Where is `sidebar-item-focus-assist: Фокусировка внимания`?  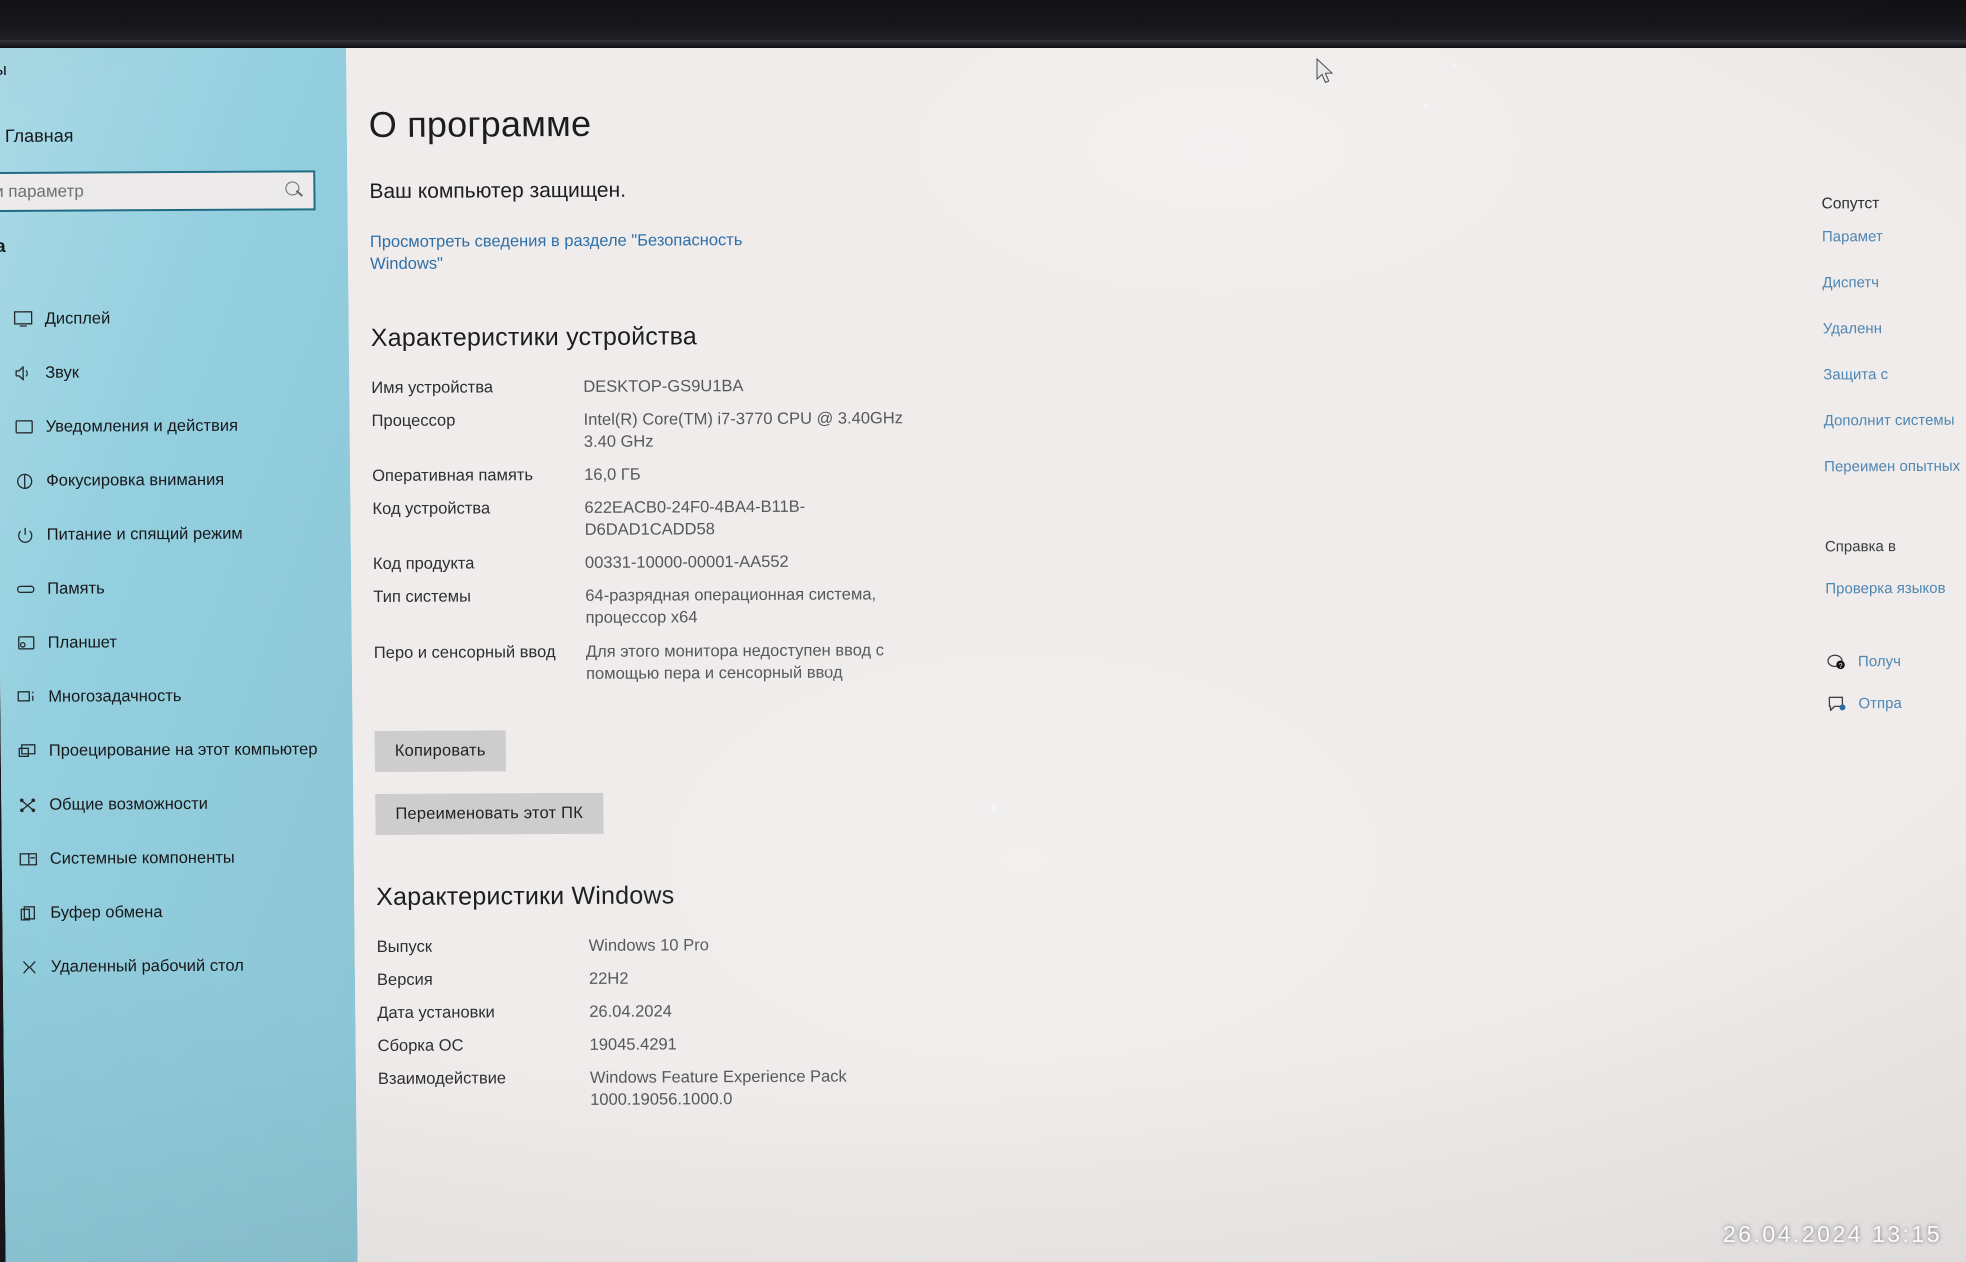 sidebar-item-focus-assist: Фокусировка внимания is located at coordinates (175, 480).